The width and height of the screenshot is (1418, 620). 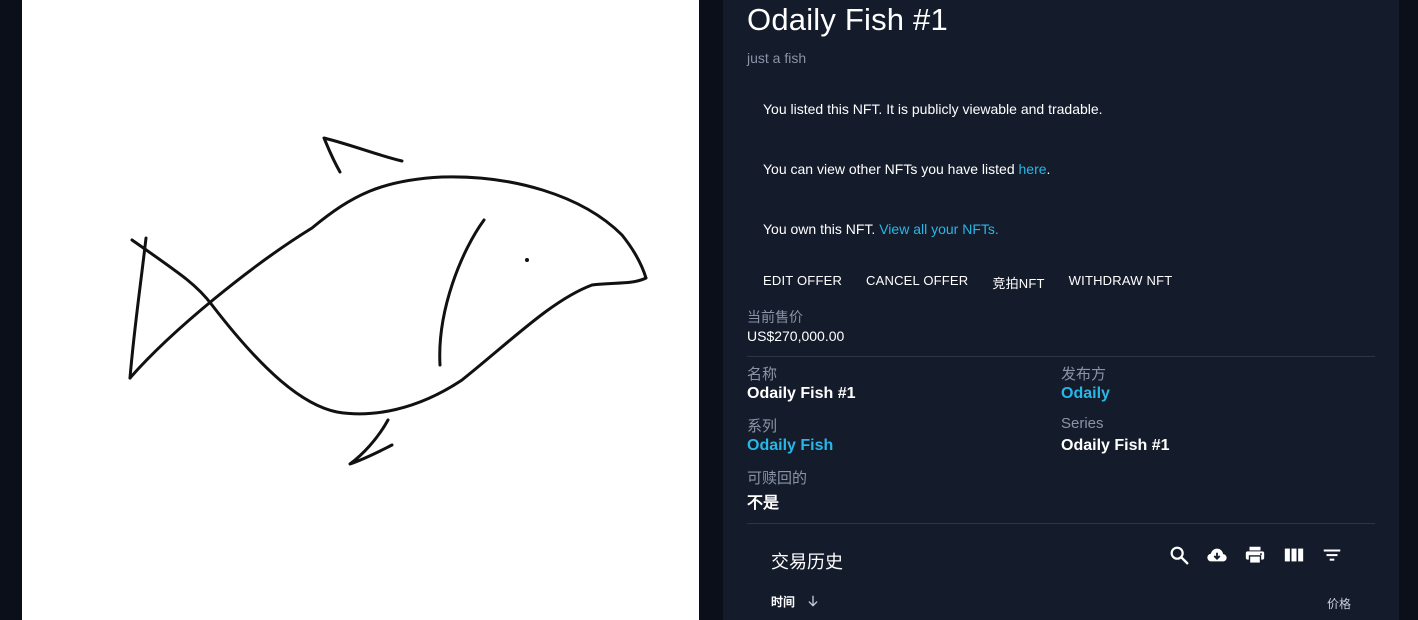 I want to click on search-icon, so click(x=1179, y=555).